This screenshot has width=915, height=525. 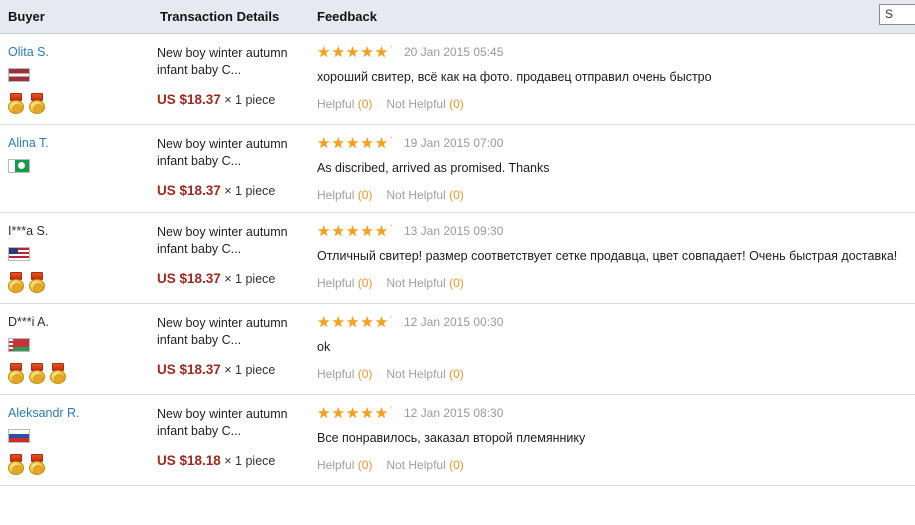 What do you see at coordinates (80, 231) in the screenshot?
I see `buyer-name-link: I***a S.` at bounding box center [80, 231].